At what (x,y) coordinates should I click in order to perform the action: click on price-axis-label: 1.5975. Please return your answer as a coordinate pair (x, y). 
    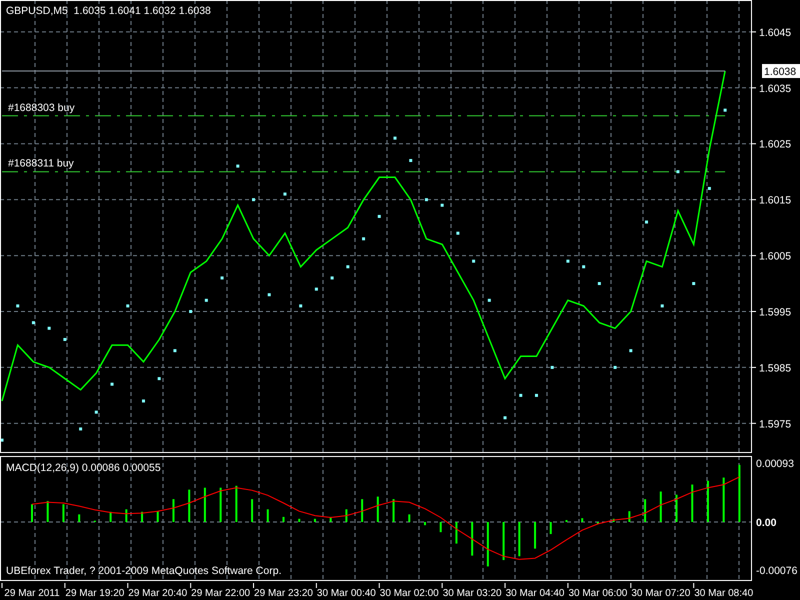
    Looking at the image, I should click on (775, 424).